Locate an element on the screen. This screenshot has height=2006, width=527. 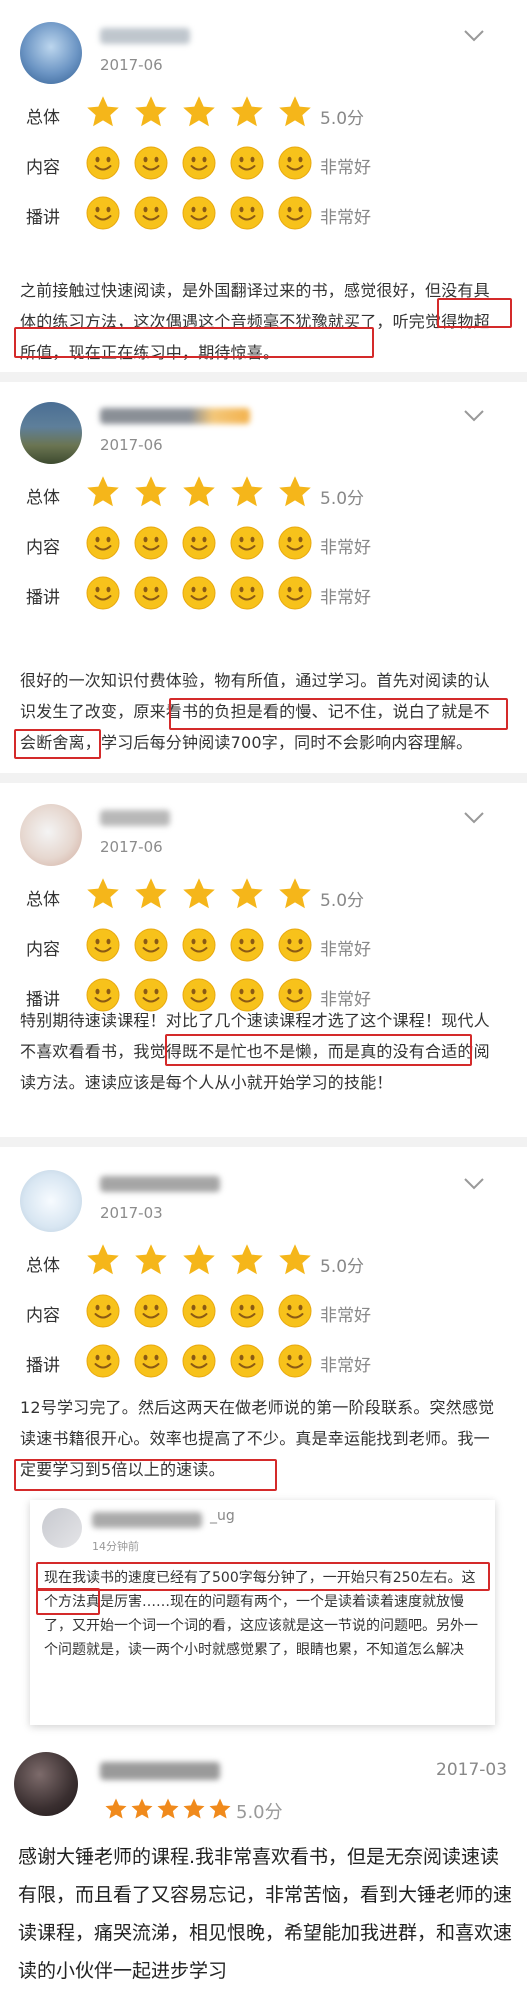
rating-value: 5.0分 is located at coordinates (259, 1812).